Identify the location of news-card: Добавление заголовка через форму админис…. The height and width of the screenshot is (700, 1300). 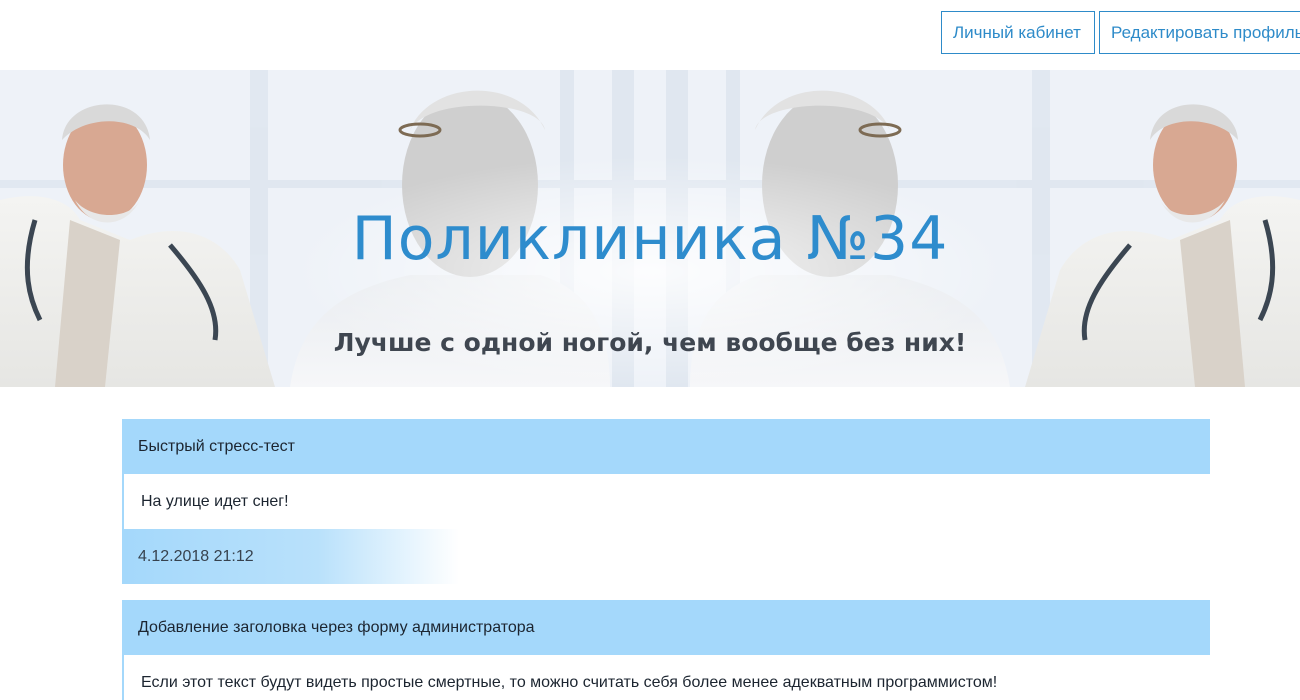
(666, 650).